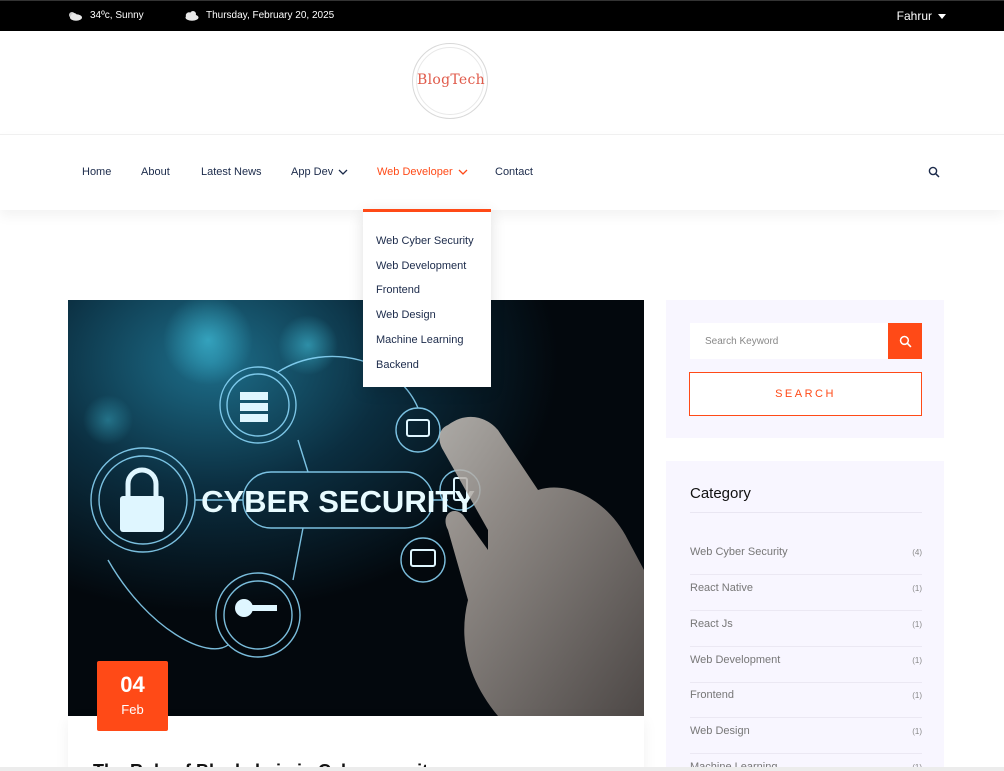 The image size is (1004, 771). I want to click on post-date-badge: 04 Feb, so click(132, 696).